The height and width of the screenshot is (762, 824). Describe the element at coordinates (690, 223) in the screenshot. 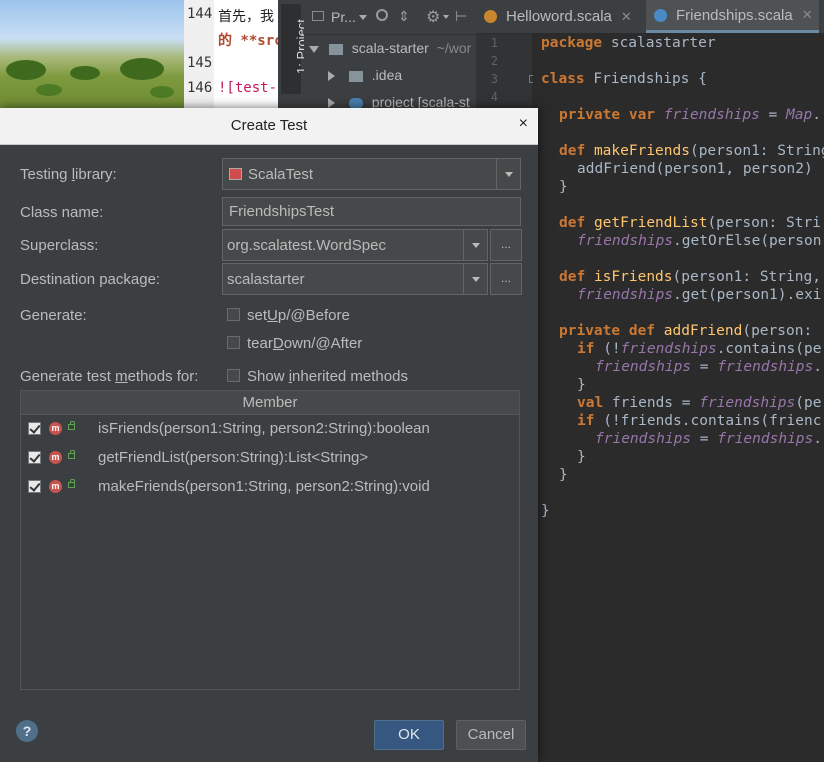

I see `code-line: def getFriendList(person: Stri` at that location.